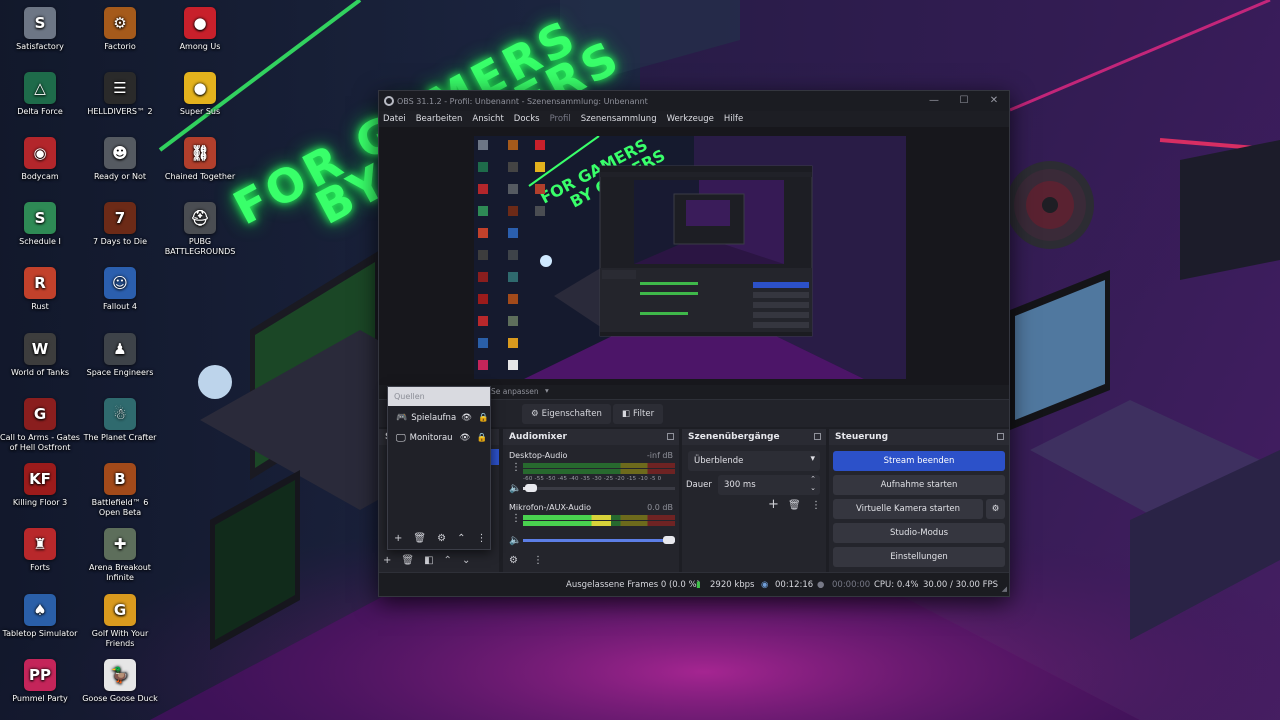  Describe the element at coordinates (120, 159) in the screenshot. I see `desktop-shortcut: ☻ Ready or Not` at that location.